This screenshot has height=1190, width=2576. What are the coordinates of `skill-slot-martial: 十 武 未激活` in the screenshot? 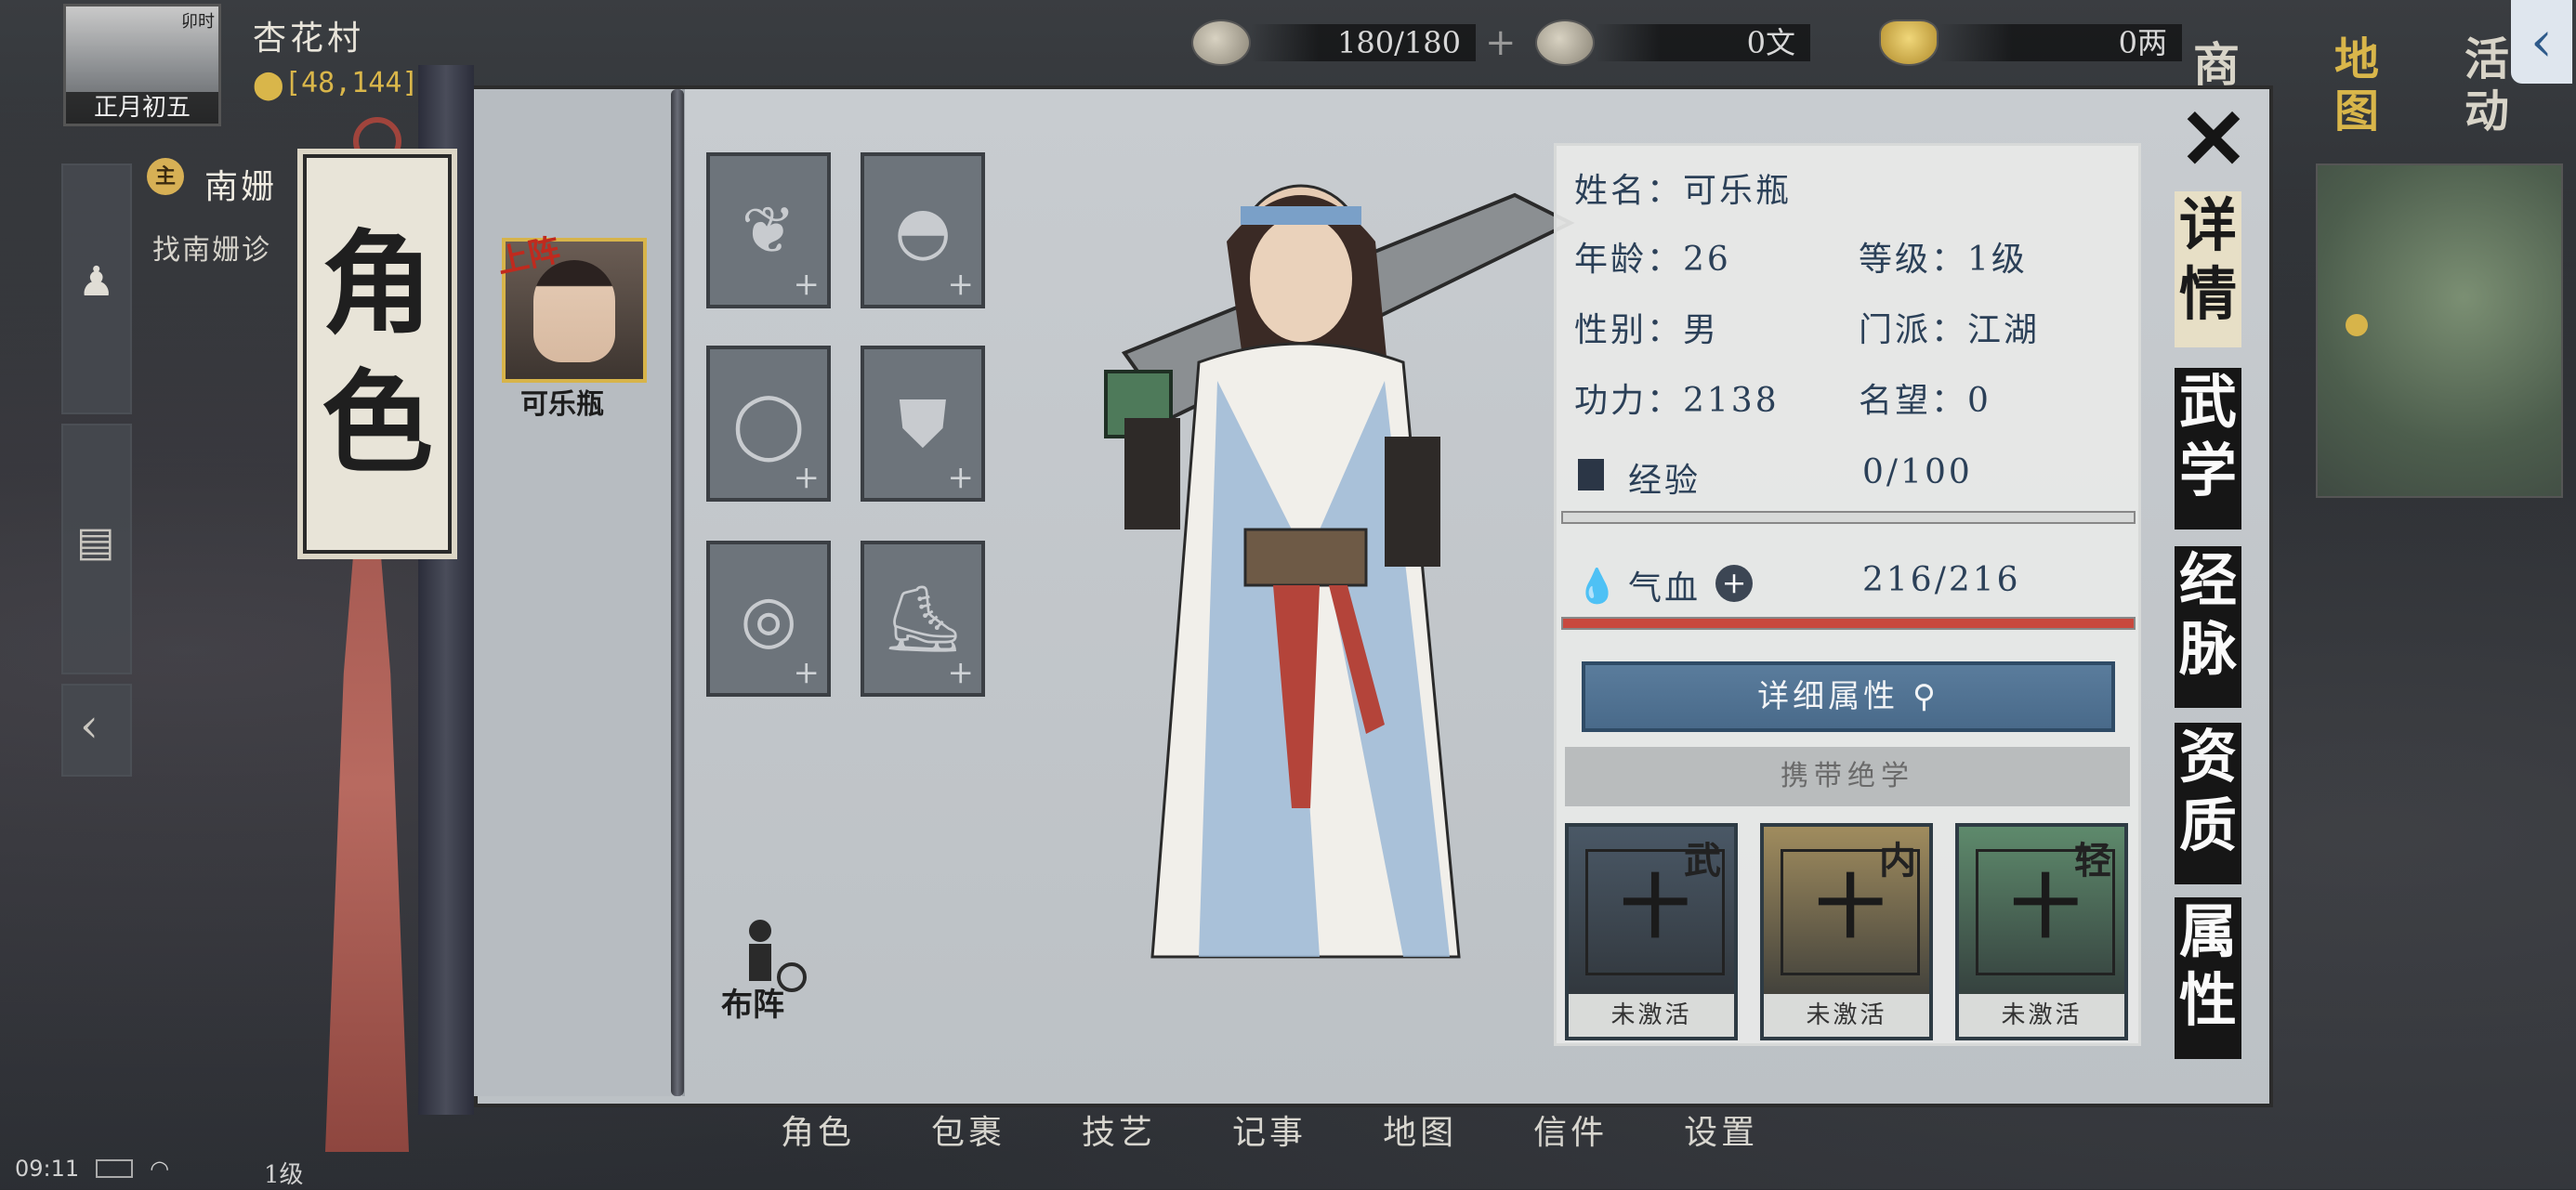 It's located at (1651, 931).